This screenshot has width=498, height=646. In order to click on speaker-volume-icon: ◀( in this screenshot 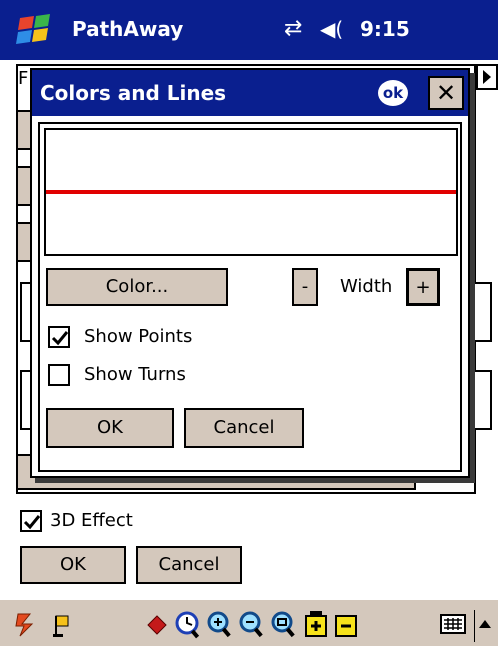, I will do `click(331, 29)`.